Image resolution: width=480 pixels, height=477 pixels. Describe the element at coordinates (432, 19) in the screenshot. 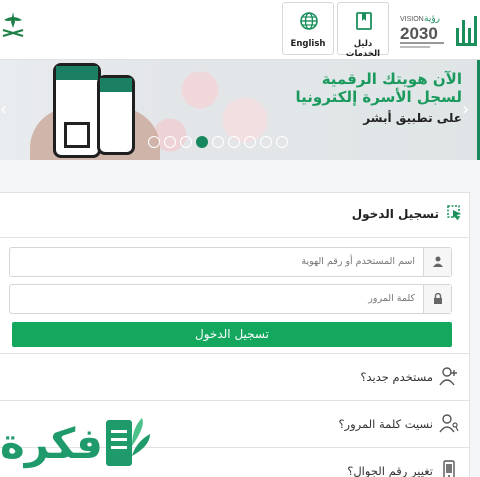

I see `svg-text: رؤية` at that location.